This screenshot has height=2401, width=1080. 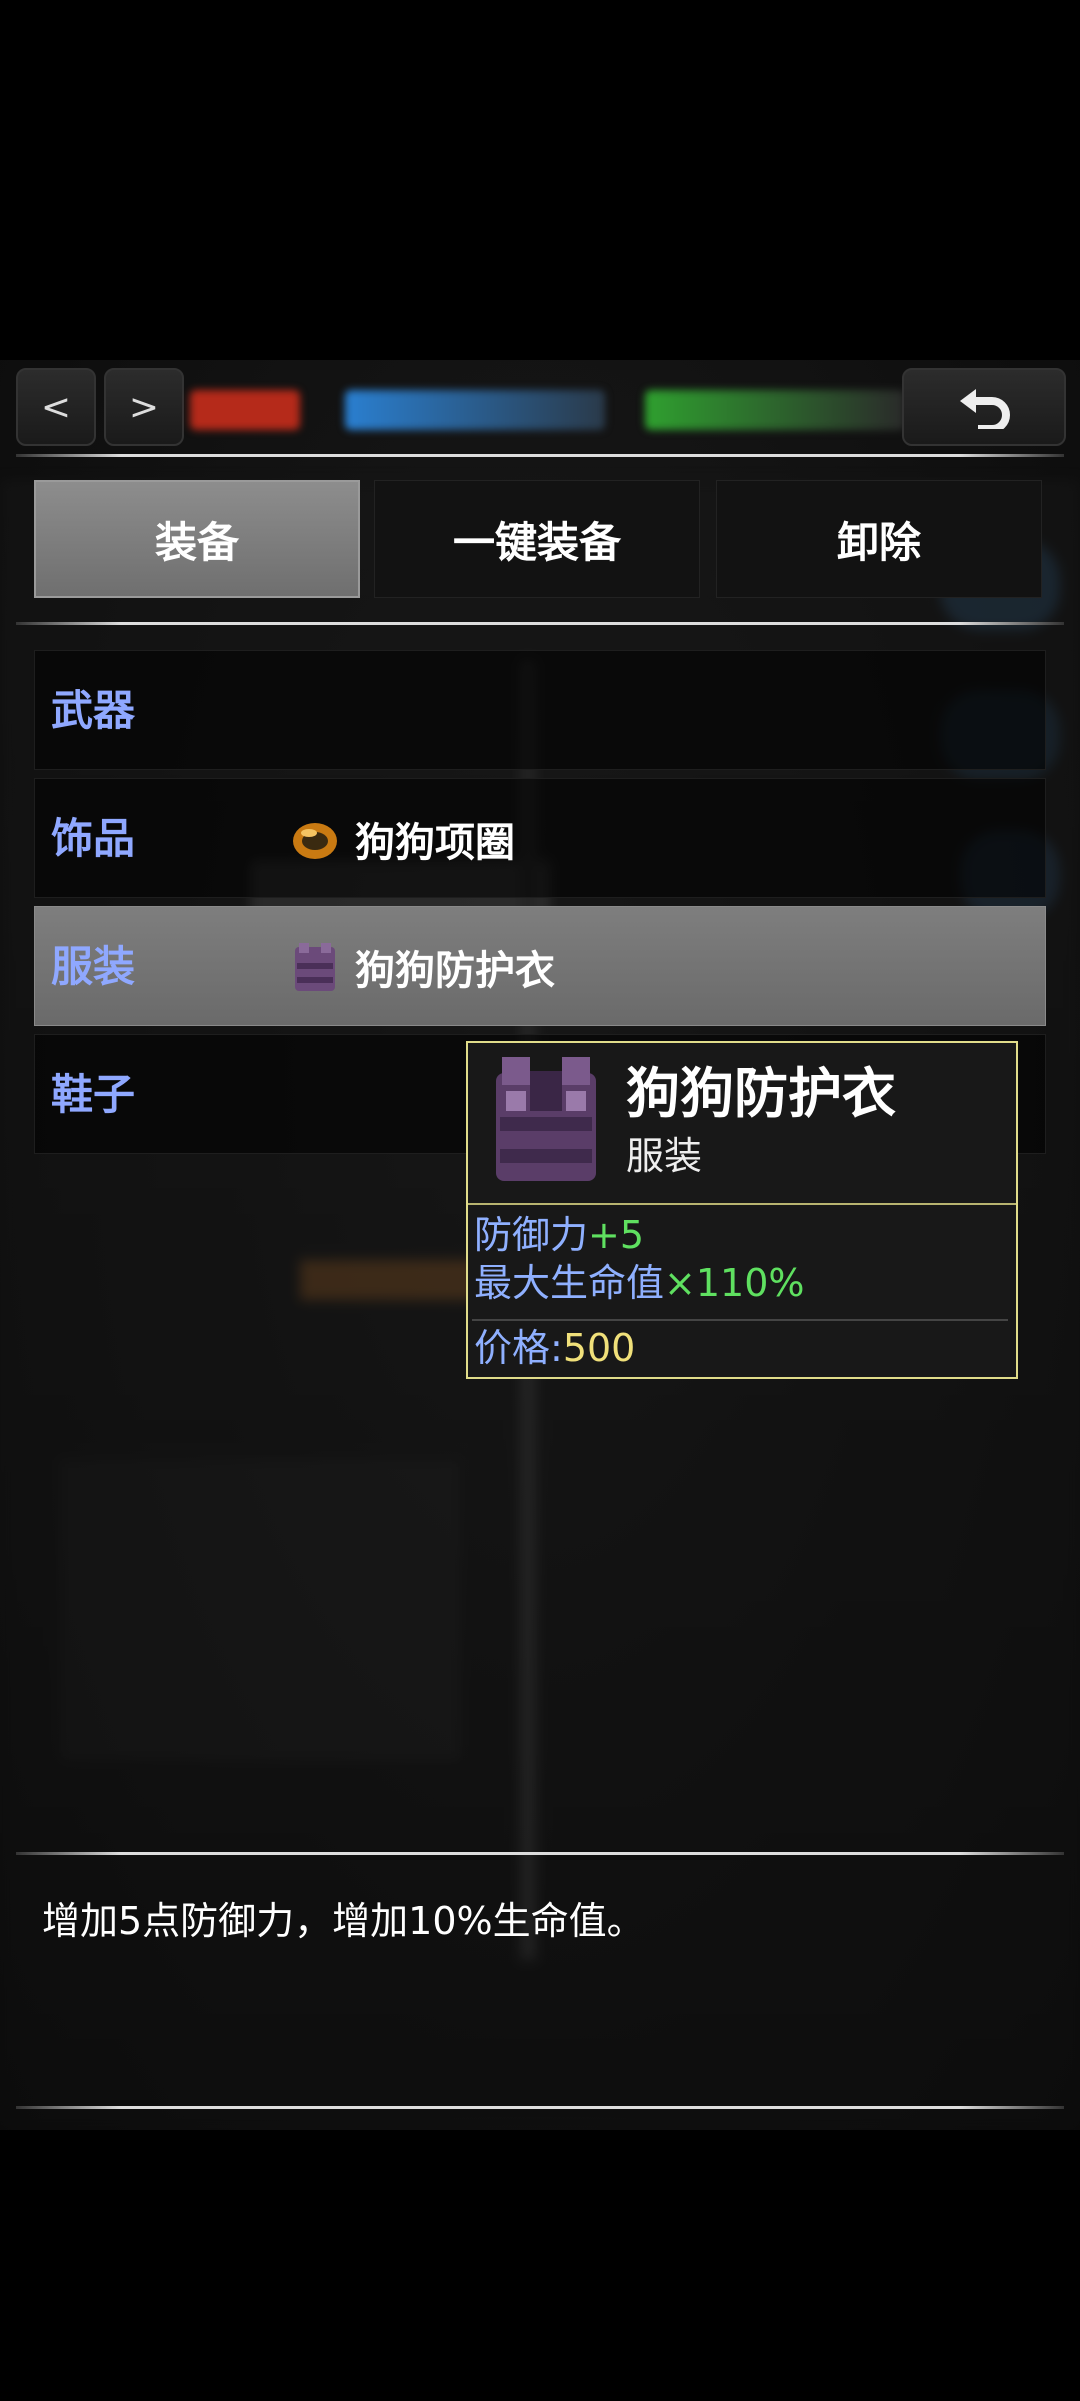 What do you see at coordinates (93, 838) in the screenshot?
I see `slot-label: 饰品` at bounding box center [93, 838].